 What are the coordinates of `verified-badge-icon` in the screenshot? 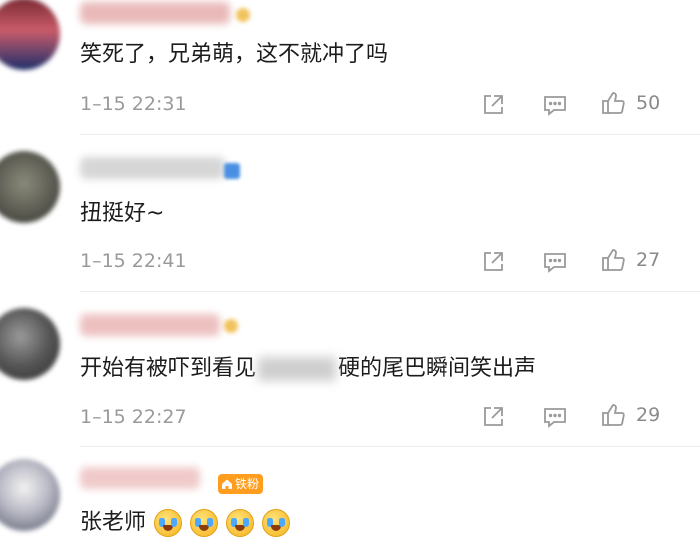 It's located at (232, 171).